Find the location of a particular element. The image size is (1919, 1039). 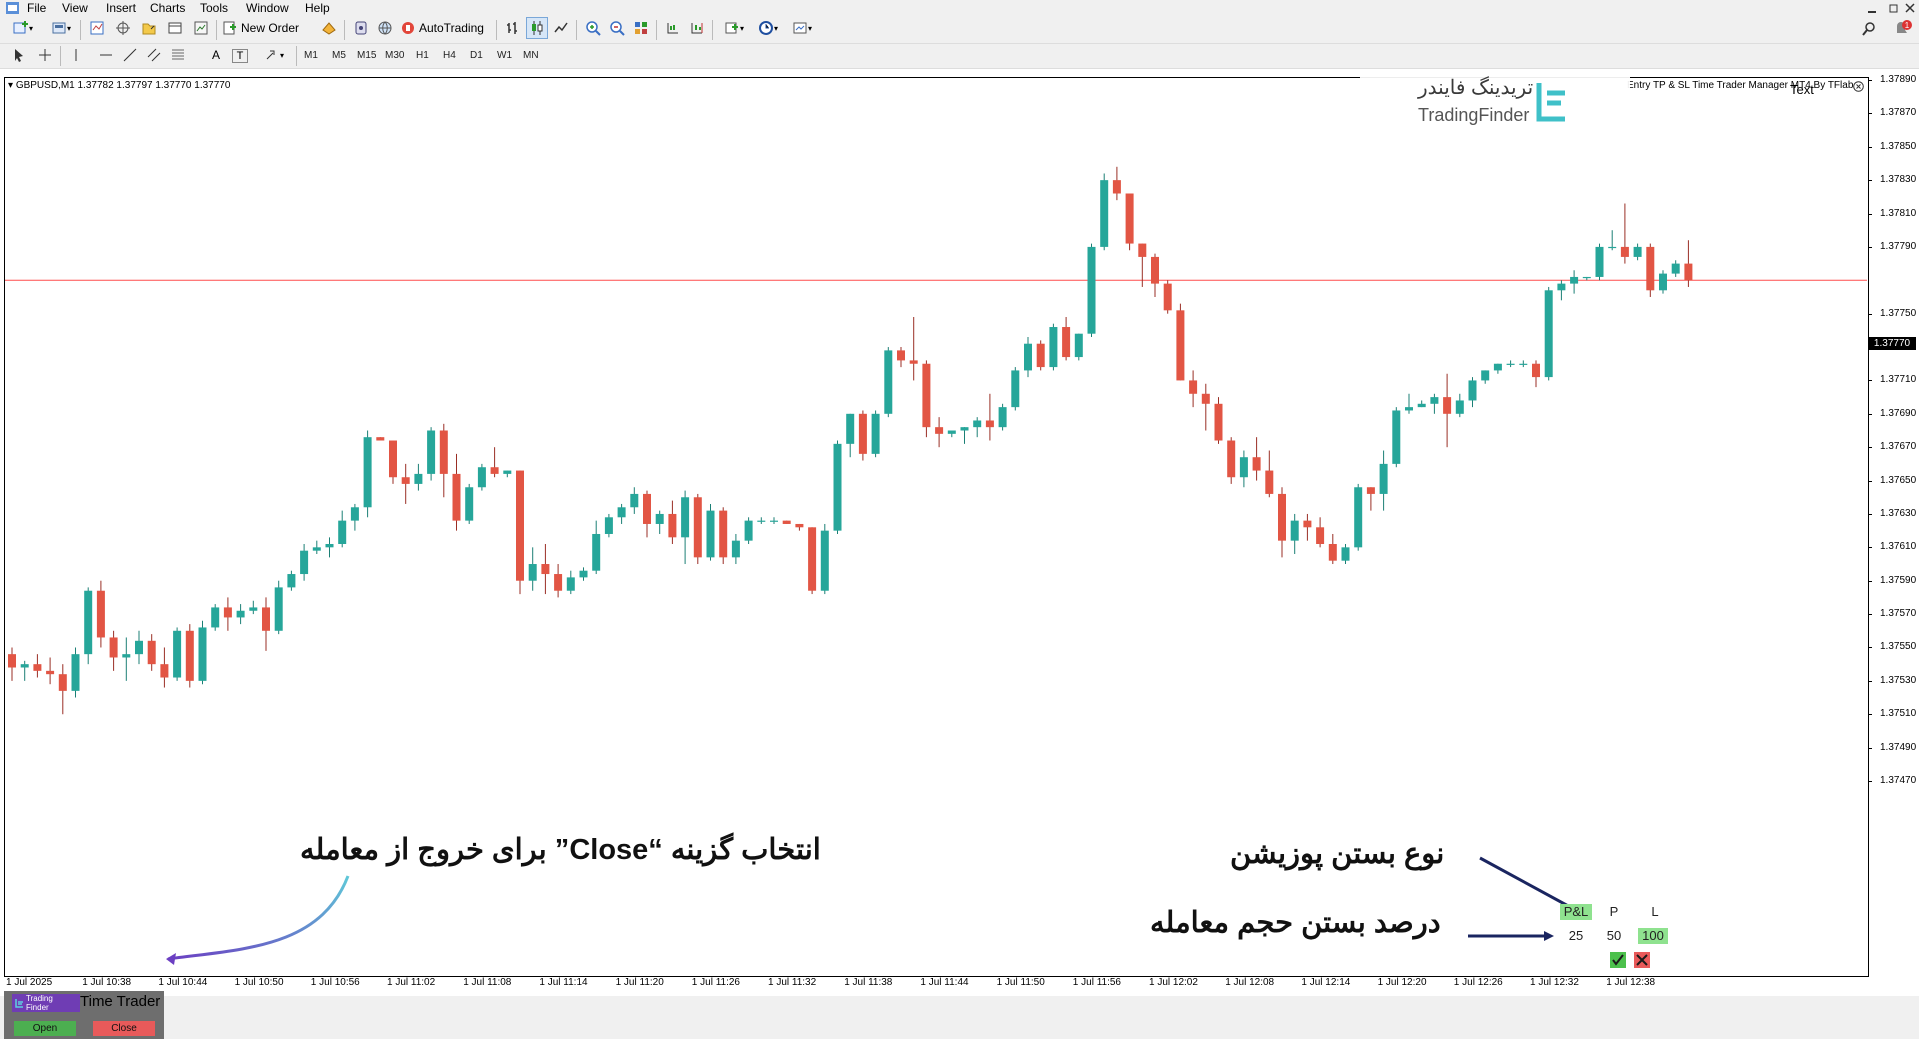

crosshair-button is located at coordinates (45, 55).